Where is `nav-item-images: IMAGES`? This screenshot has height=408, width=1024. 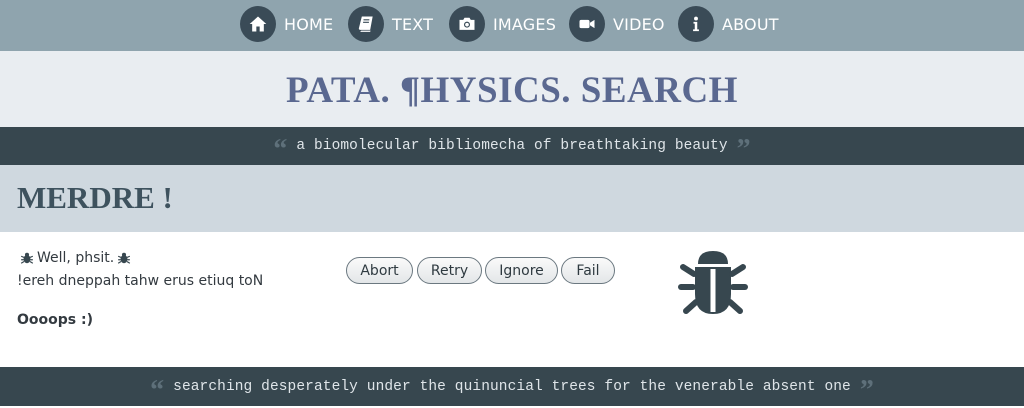 nav-item-images: IMAGES is located at coordinates (502, 24).